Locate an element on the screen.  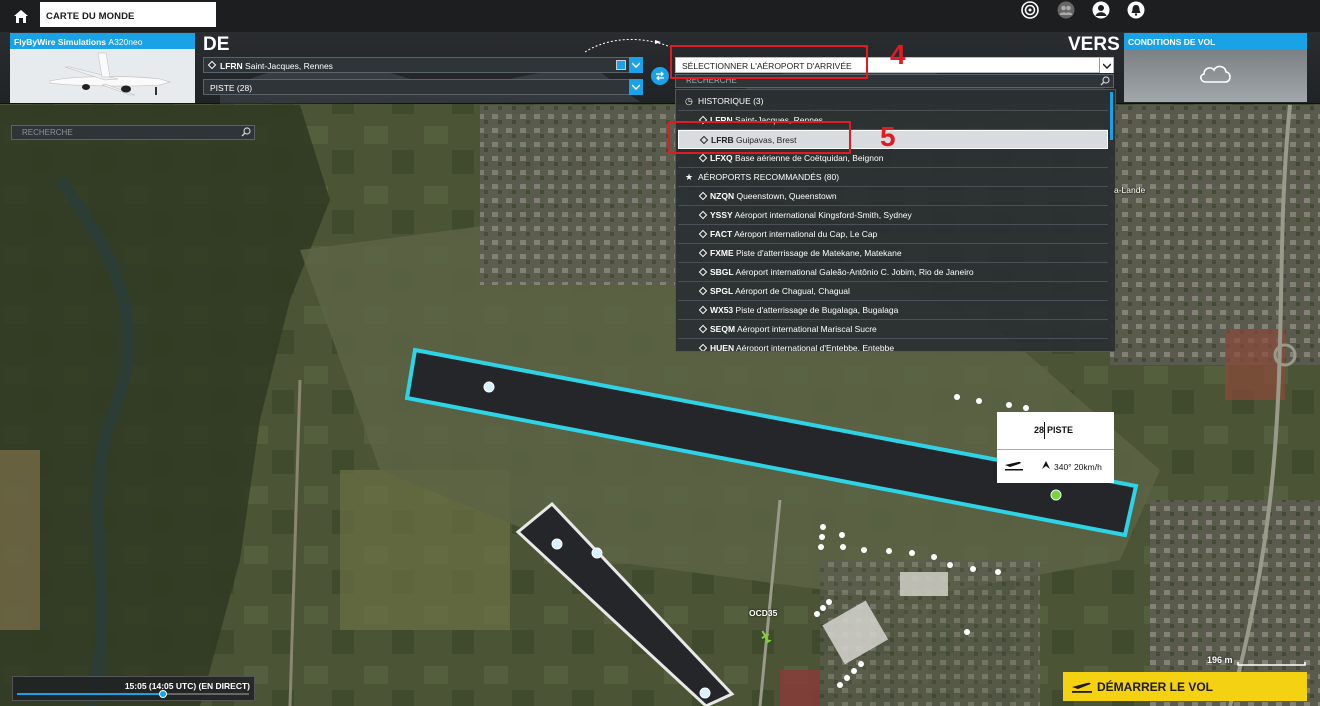
swap-icon is located at coordinates (660, 76).